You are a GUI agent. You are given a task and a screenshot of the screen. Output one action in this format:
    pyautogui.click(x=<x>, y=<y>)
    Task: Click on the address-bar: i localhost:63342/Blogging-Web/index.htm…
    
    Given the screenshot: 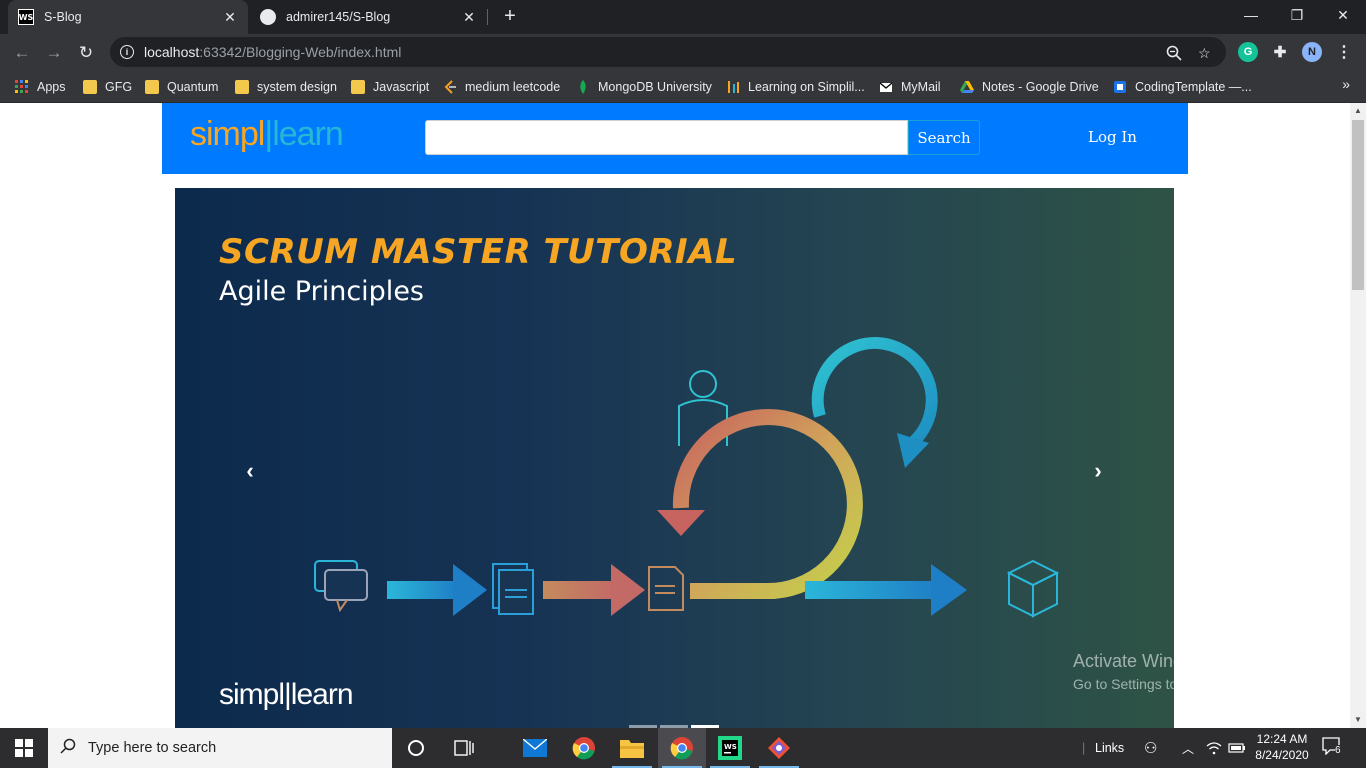 What is the action you would take?
    pyautogui.click(x=668, y=52)
    